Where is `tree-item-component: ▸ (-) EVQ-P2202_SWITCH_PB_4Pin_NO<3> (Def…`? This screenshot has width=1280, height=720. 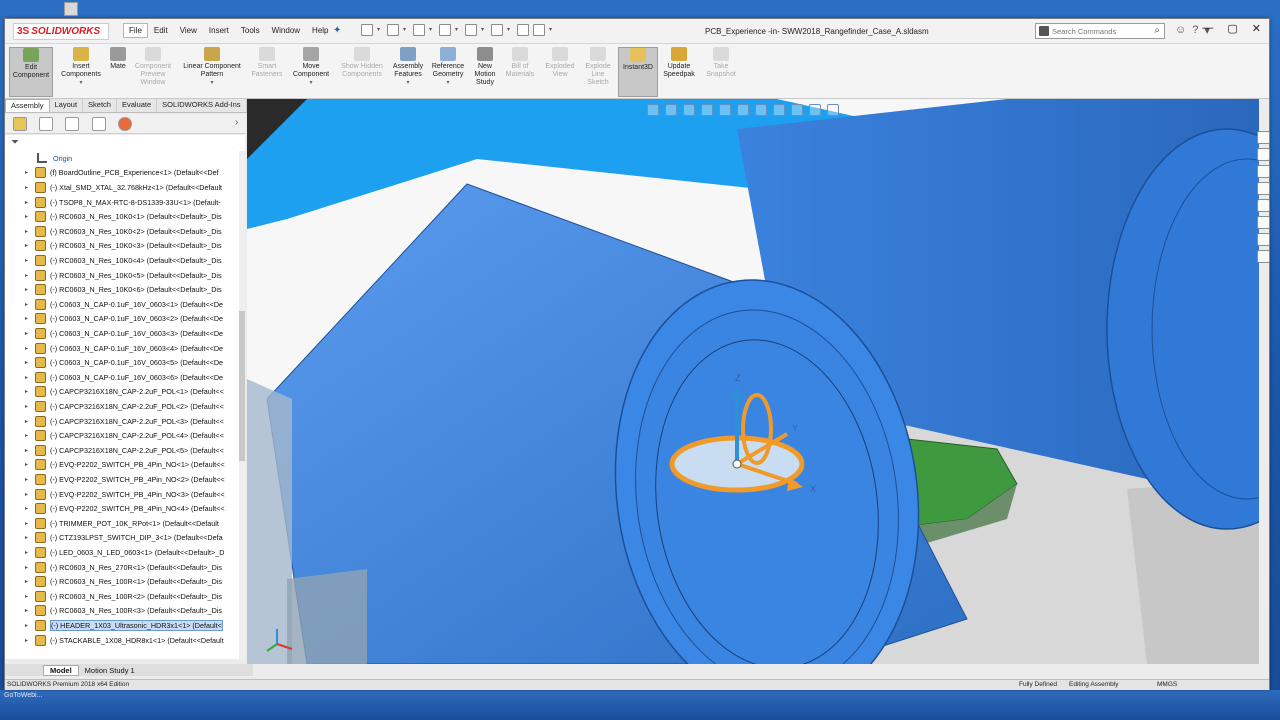
tree-item-component: ▸ (-) EVQ-P2202_SWITCH_PB_4Pin_NO<3> (Def… is located at coordinates (125, 494).